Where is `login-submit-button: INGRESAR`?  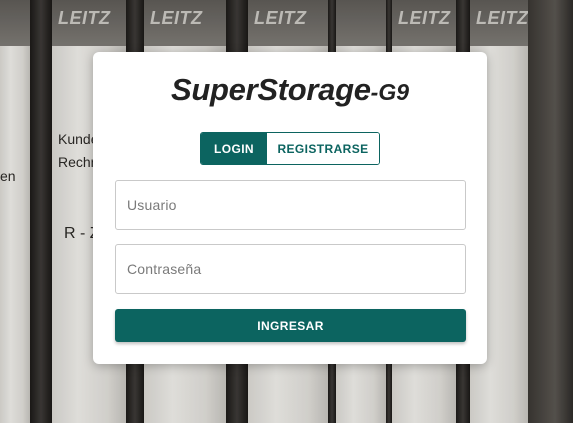
login-submit-button: INGRESAR is located at coordinates (290, 325).